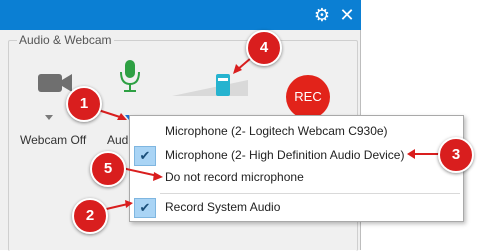 Image resolution: width=487 pixels, height=251 pixels. What do you see at coordinates (296, 207) in the screenshot?
I see `menu-item-system-audio: ✔ Record System Audio` at bounding box center [296, 207].